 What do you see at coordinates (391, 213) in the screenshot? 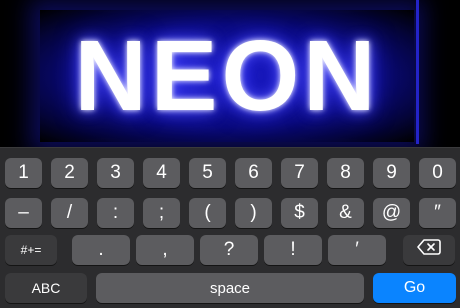
I see `key-at: @` at bounding box center [391, 213].